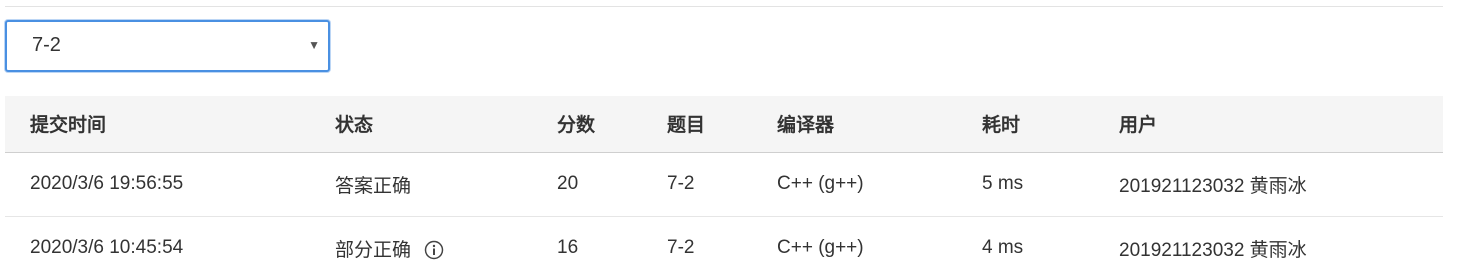 The height and width of the screenshot is (280, 1463). What do you see at coordinates (587, 124) in the screenshot?
I see `column-header-score: 分数` at bounding box center [587, 124].